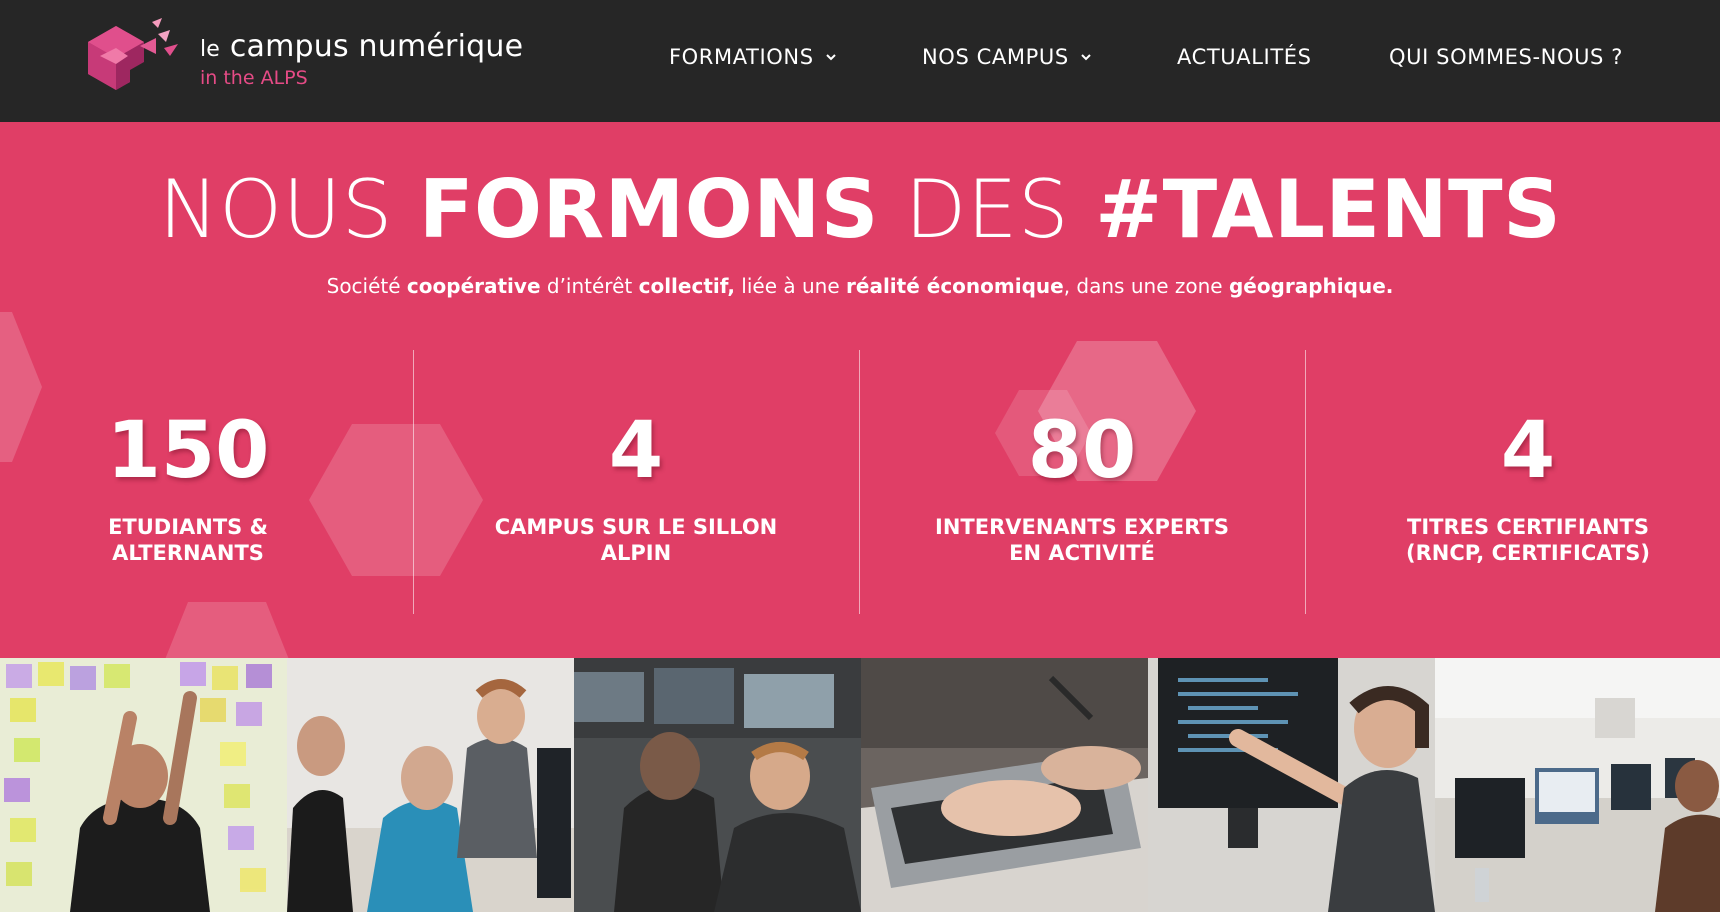  What do you see at coordinates (275, 209) in the screenshot?
I see `hero-title-word: NOUS` at bounding box center [275, 209].